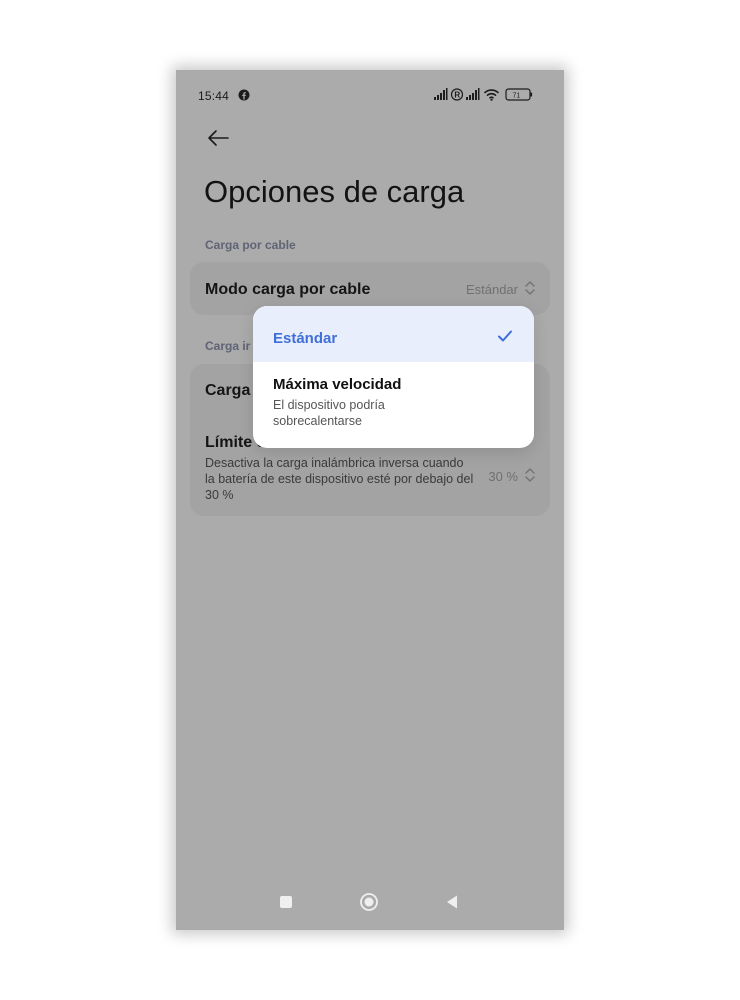  Describe the element at coordinates (491, 94) in the screenshot. I see `wifi-icon` at that location.